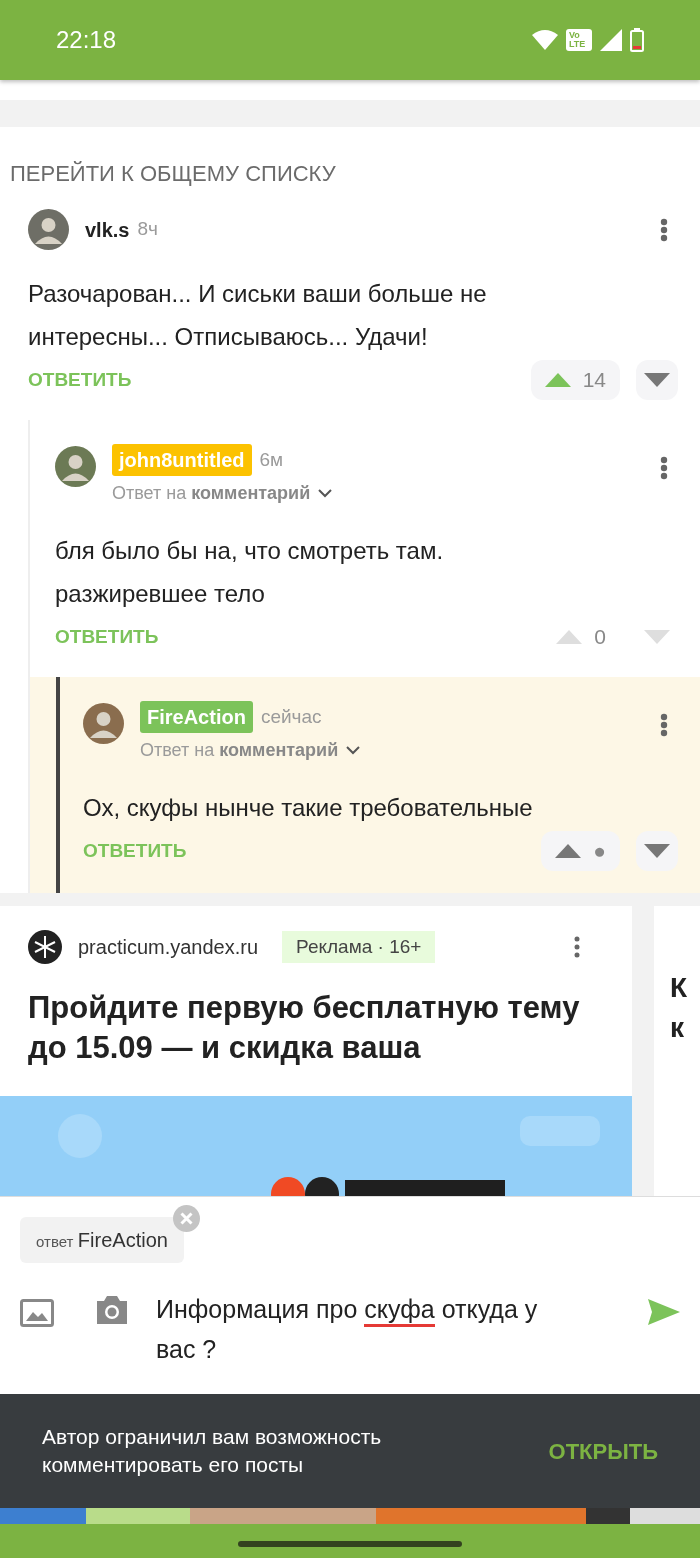  What do you see at coordinates (664, 1312) in the screenshot?
I see `send-icon` at bounding box center [664, 1312].